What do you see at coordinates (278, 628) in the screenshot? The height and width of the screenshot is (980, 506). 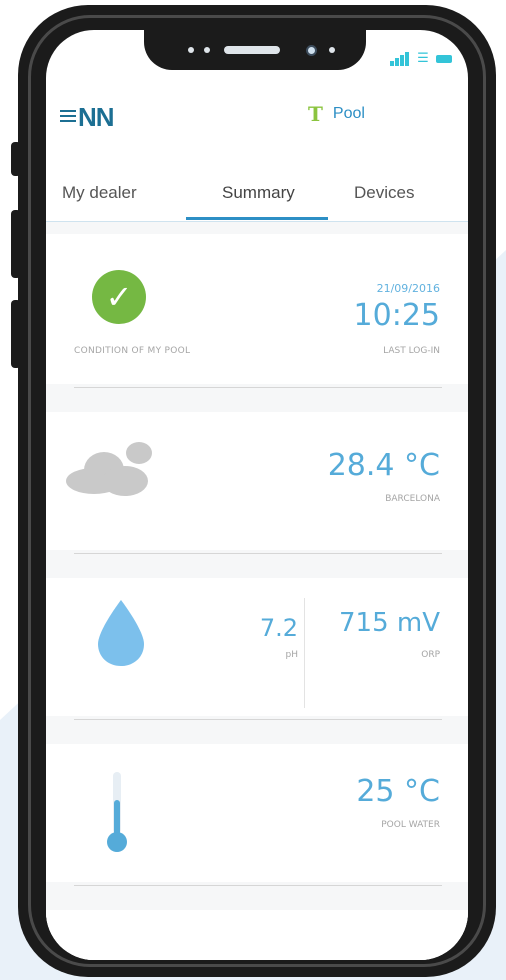 I see `ph-value: 7.2` at bounding box center [278, 628].